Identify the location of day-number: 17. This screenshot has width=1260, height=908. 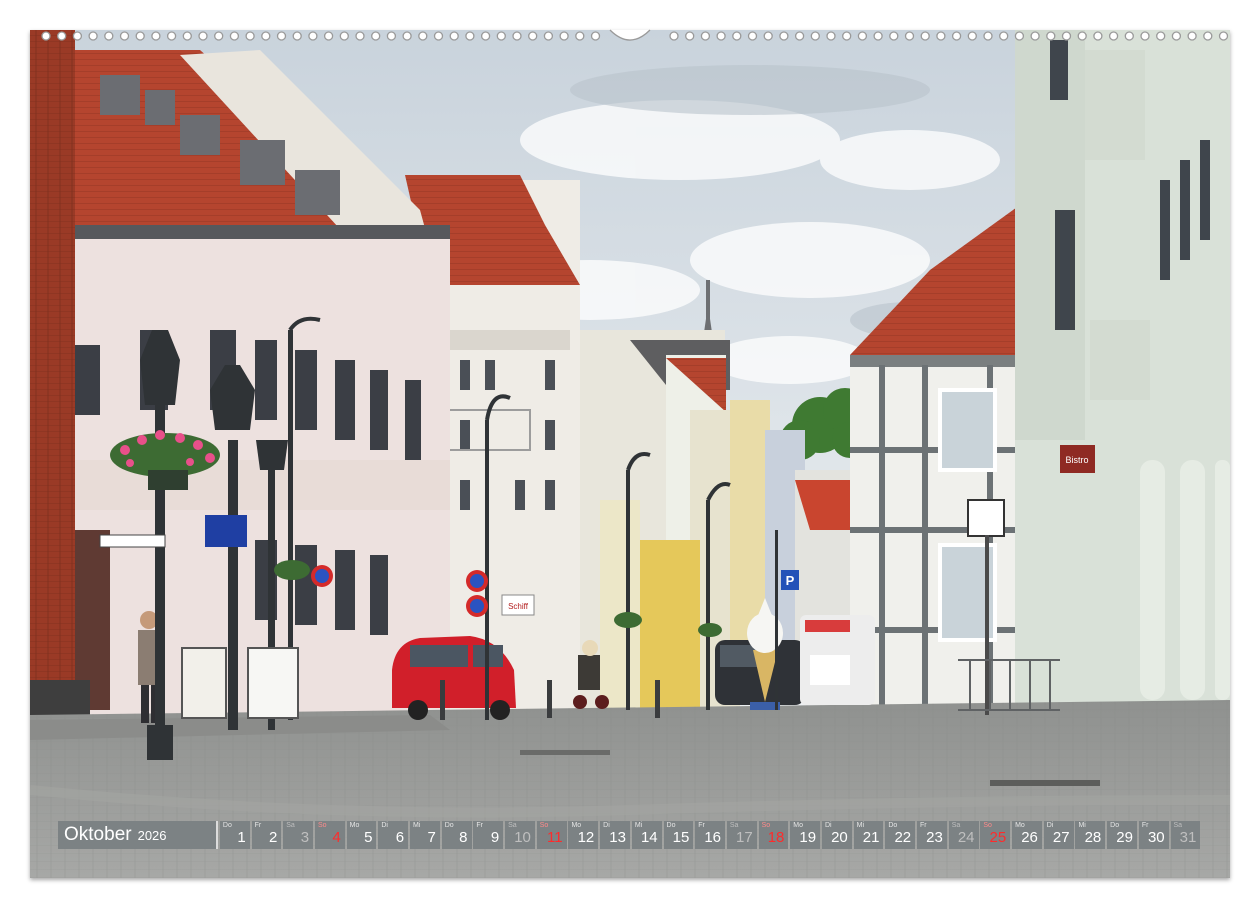
(744, 837).